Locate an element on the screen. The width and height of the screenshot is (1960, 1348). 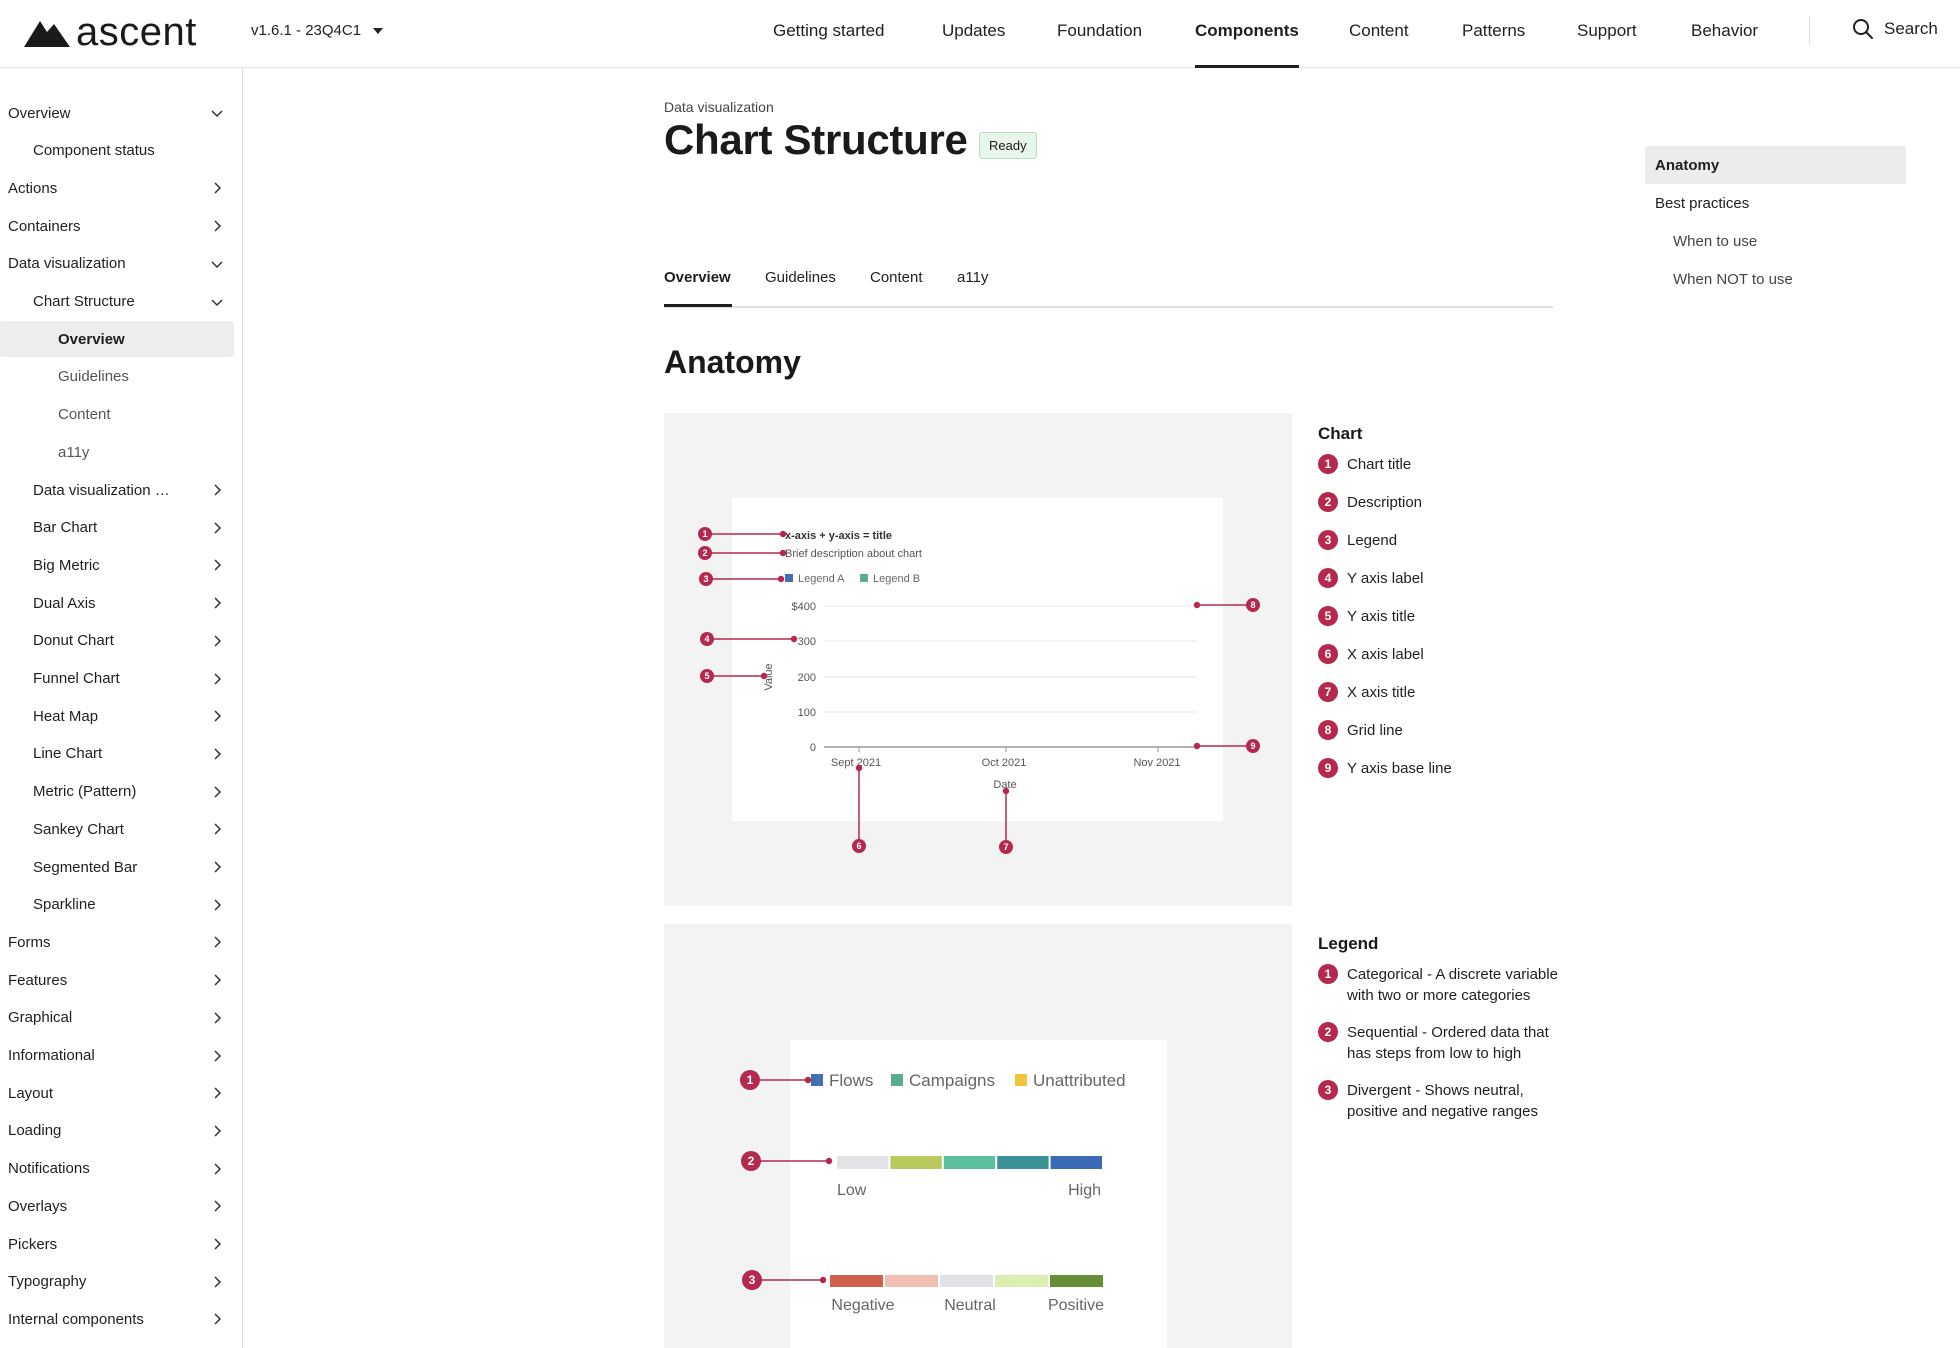
sidebar-item-label: Heat Map is located at coordinates (66, 716).